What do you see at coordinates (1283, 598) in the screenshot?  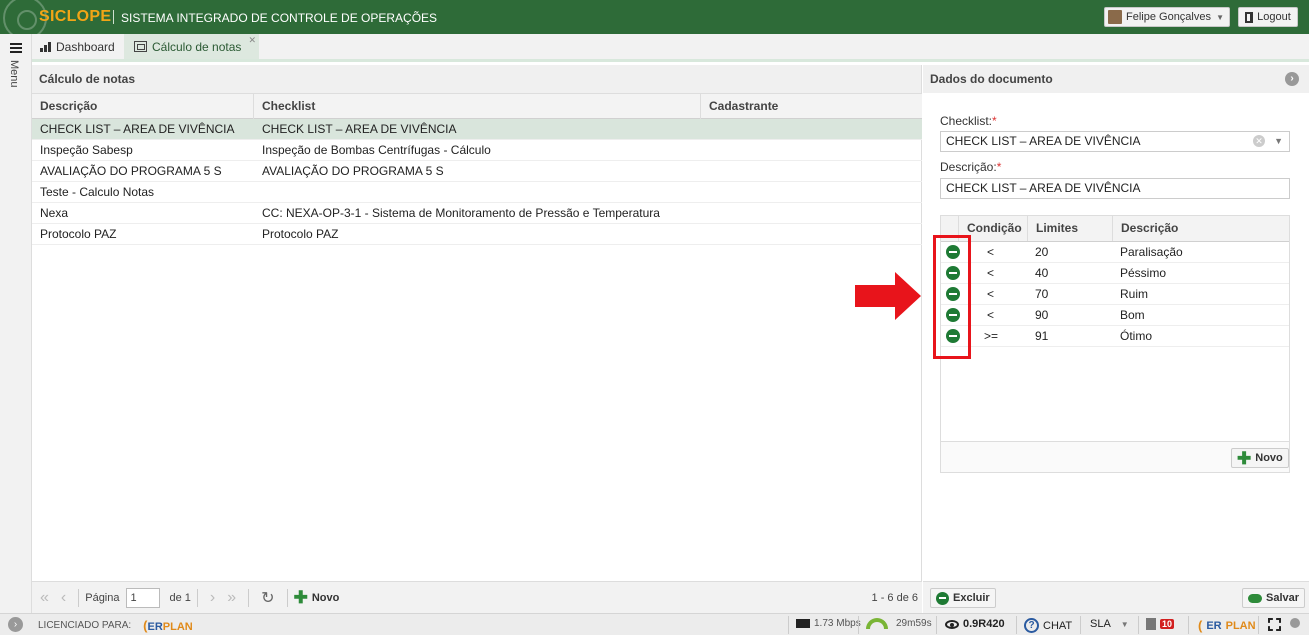 I see `salvar-label: Salvar` at bounding box center [1283, 598].